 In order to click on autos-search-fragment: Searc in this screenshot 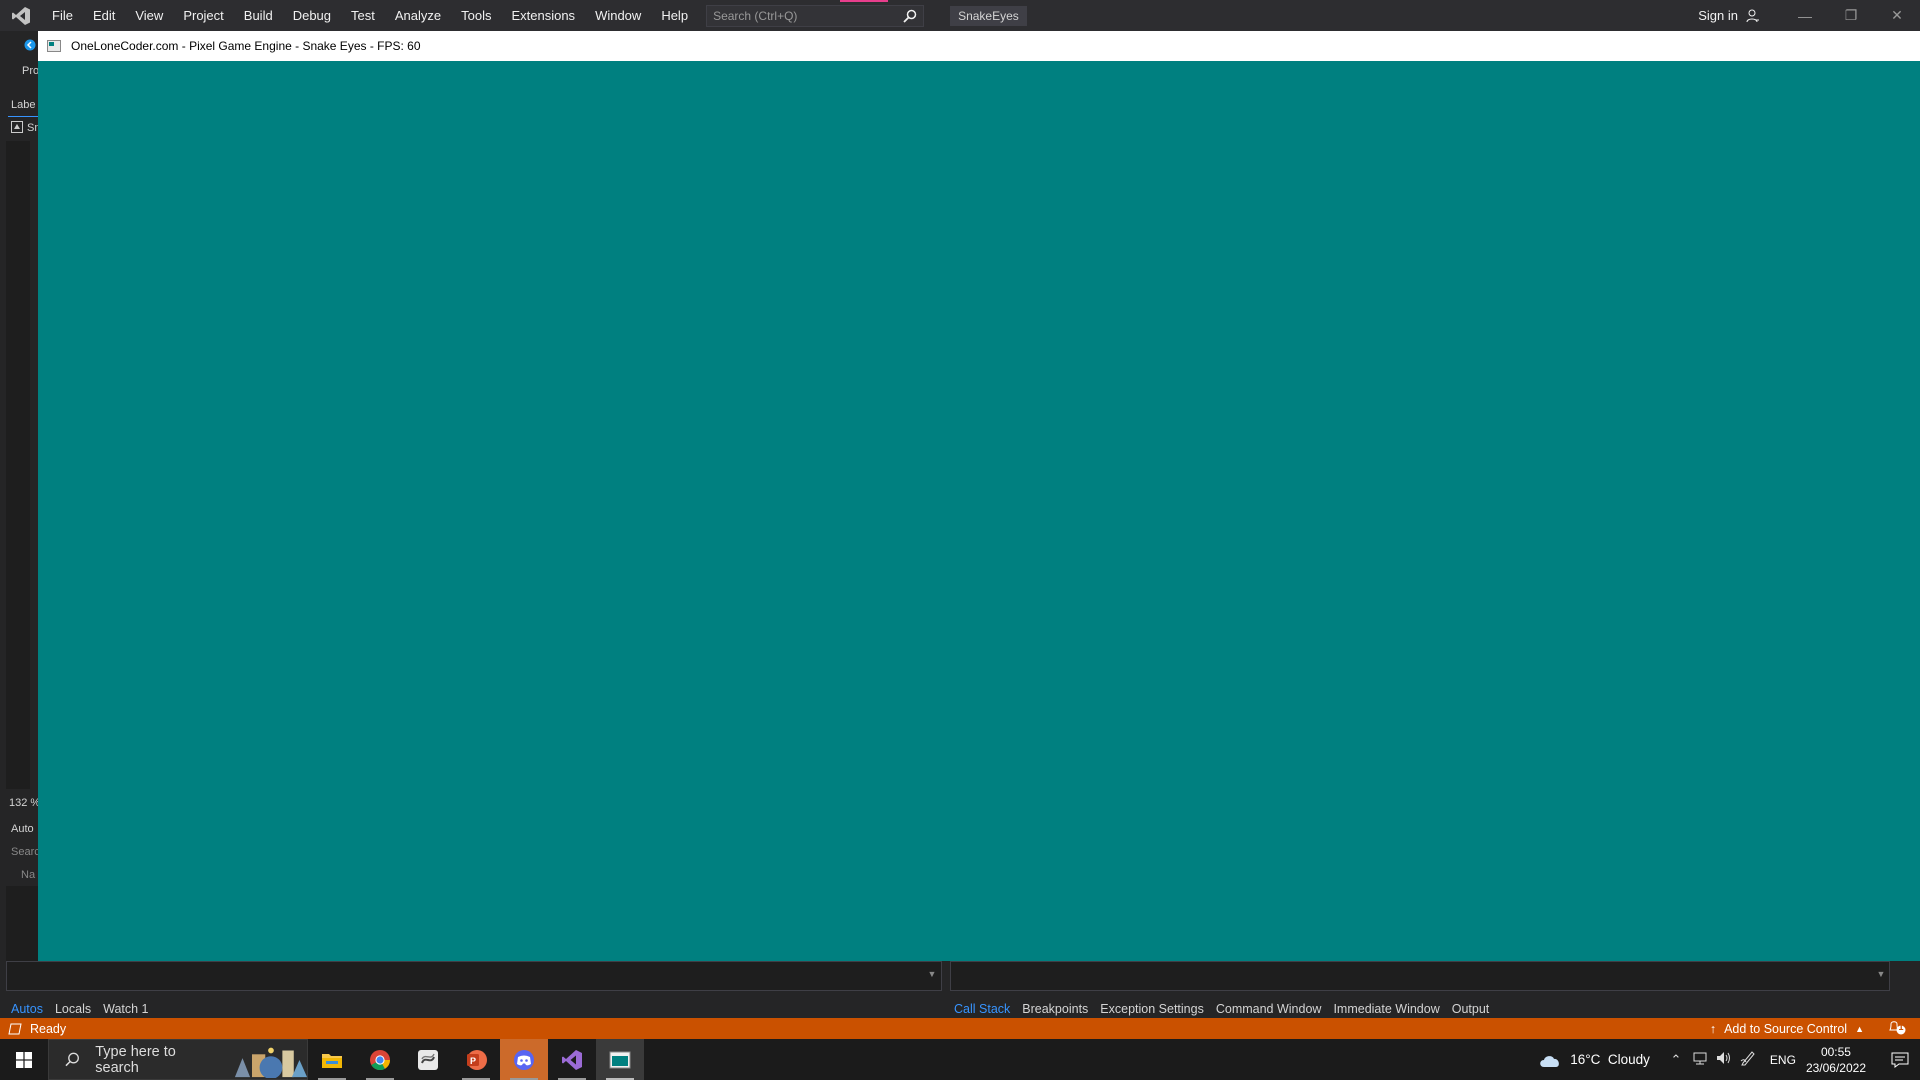, I will do `click(24, 852)`.